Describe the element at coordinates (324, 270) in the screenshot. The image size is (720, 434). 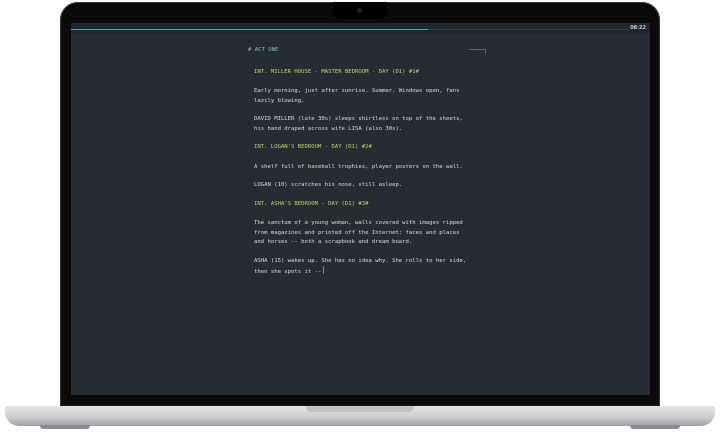
I see `text-cursor` at that location.